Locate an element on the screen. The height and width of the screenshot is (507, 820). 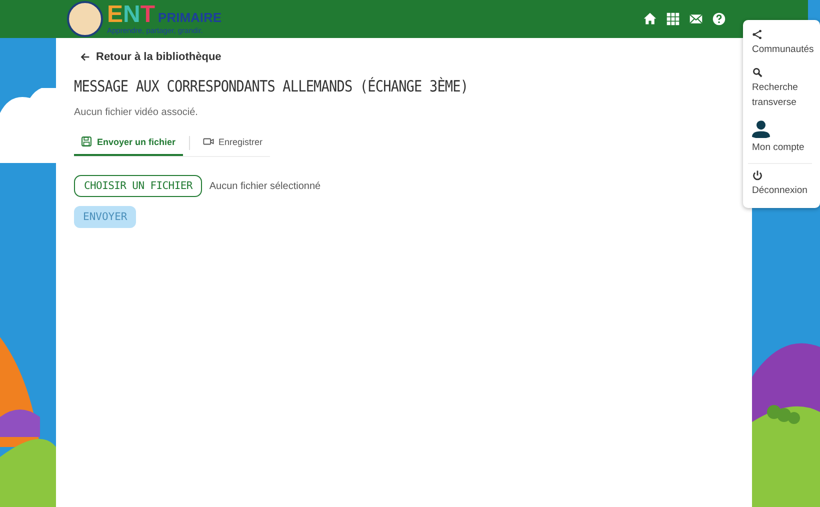
logo-name: PRIMAIRE is located at coordinates (190, 17).